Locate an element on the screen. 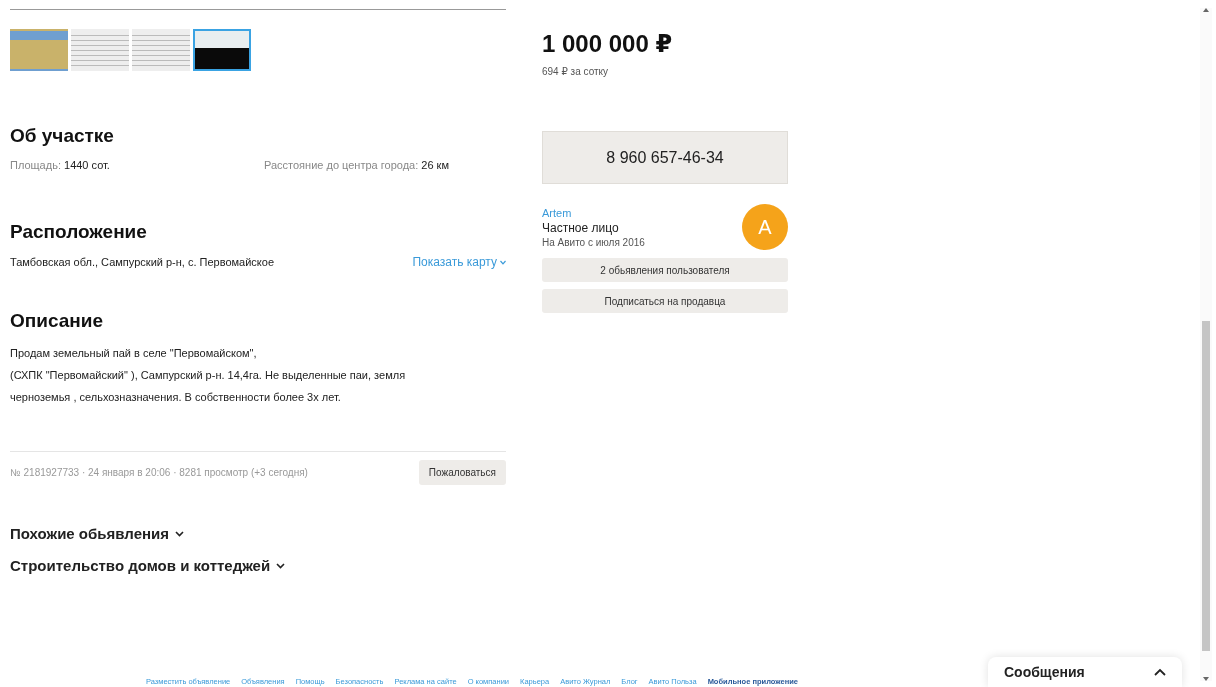  scrollbar is located at coordinates (1206, 344).